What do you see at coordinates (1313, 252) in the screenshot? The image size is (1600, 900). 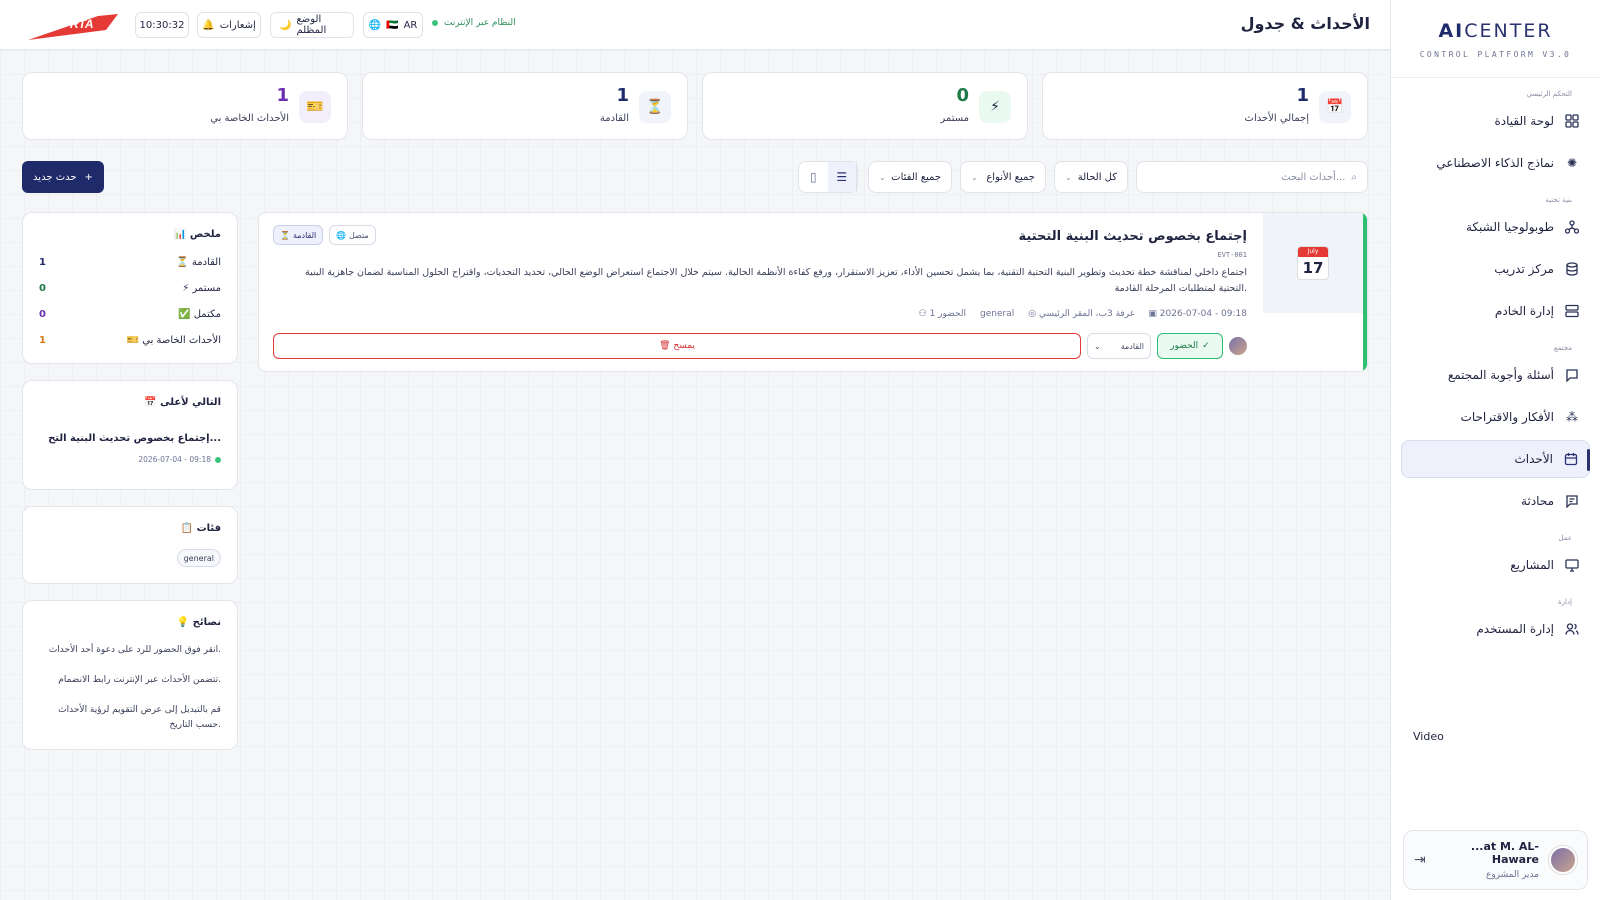 I see `calendar-month: July` at bounding box center [1313, 252].